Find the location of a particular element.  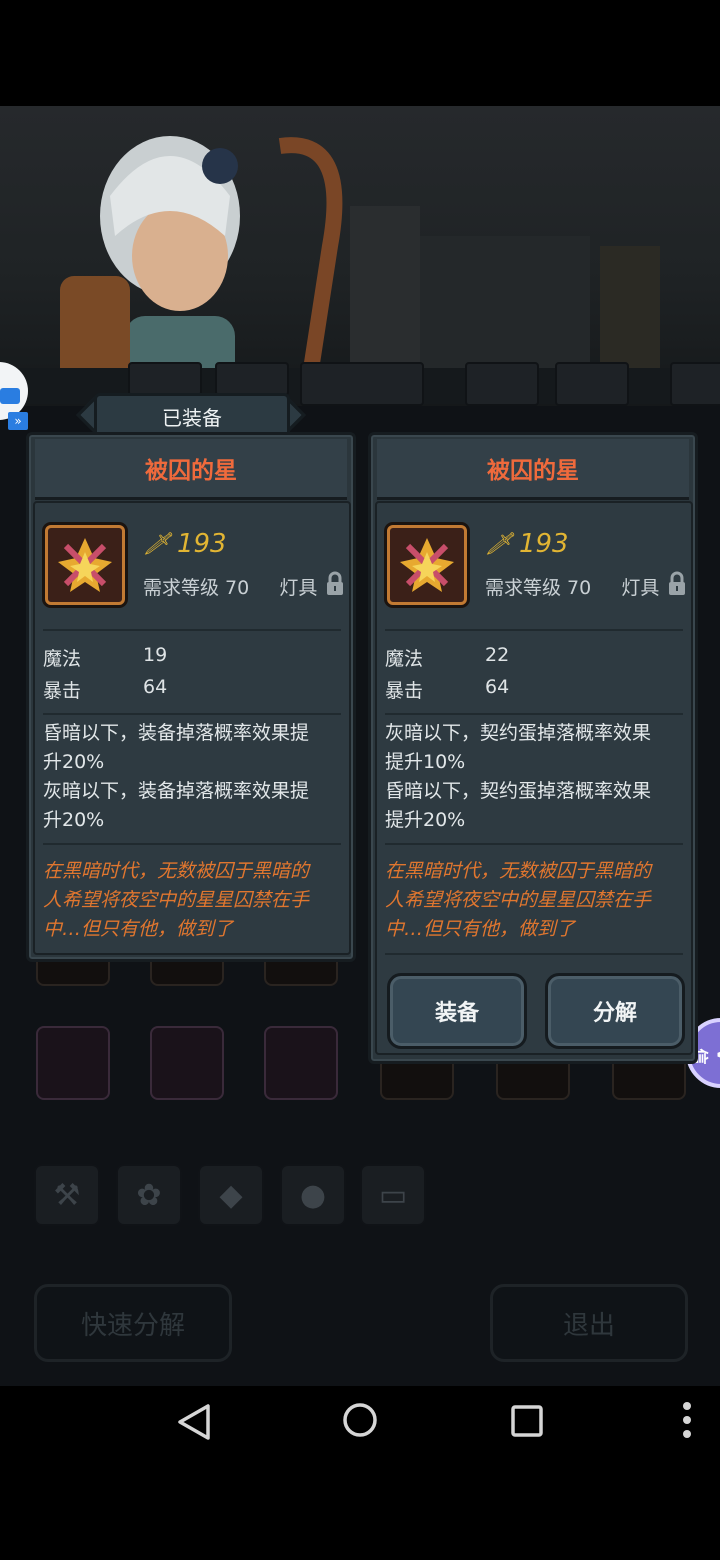

effect-line: 提升10% is located at coordinates (425, 762).